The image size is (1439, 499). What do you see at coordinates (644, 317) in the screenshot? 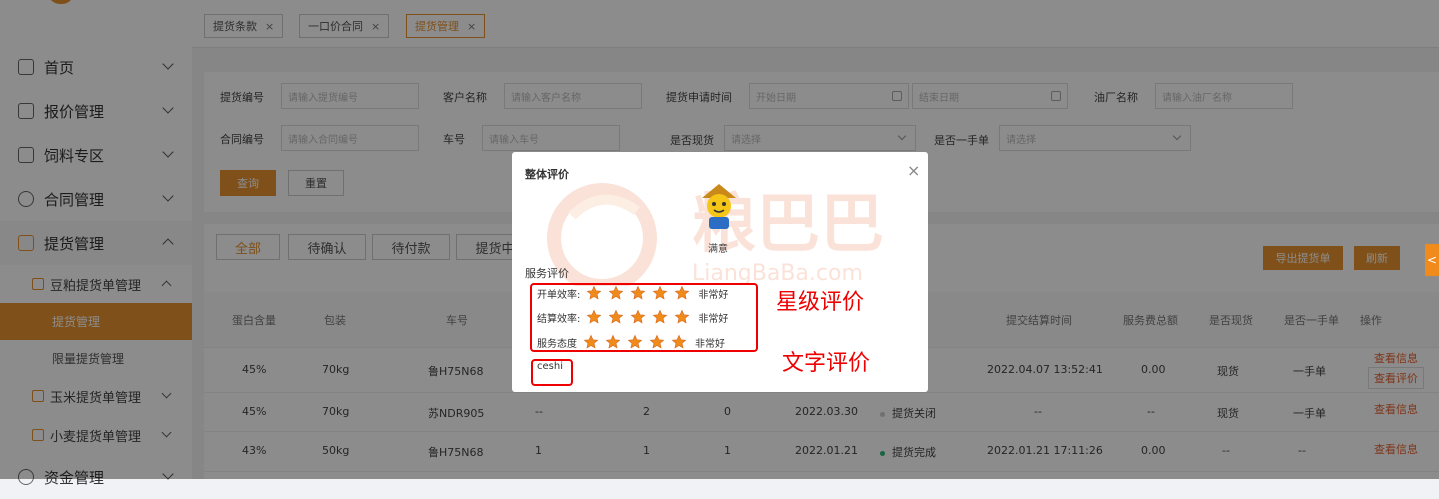
I see `annotation-box-stars` at bounding box center [644, 317].